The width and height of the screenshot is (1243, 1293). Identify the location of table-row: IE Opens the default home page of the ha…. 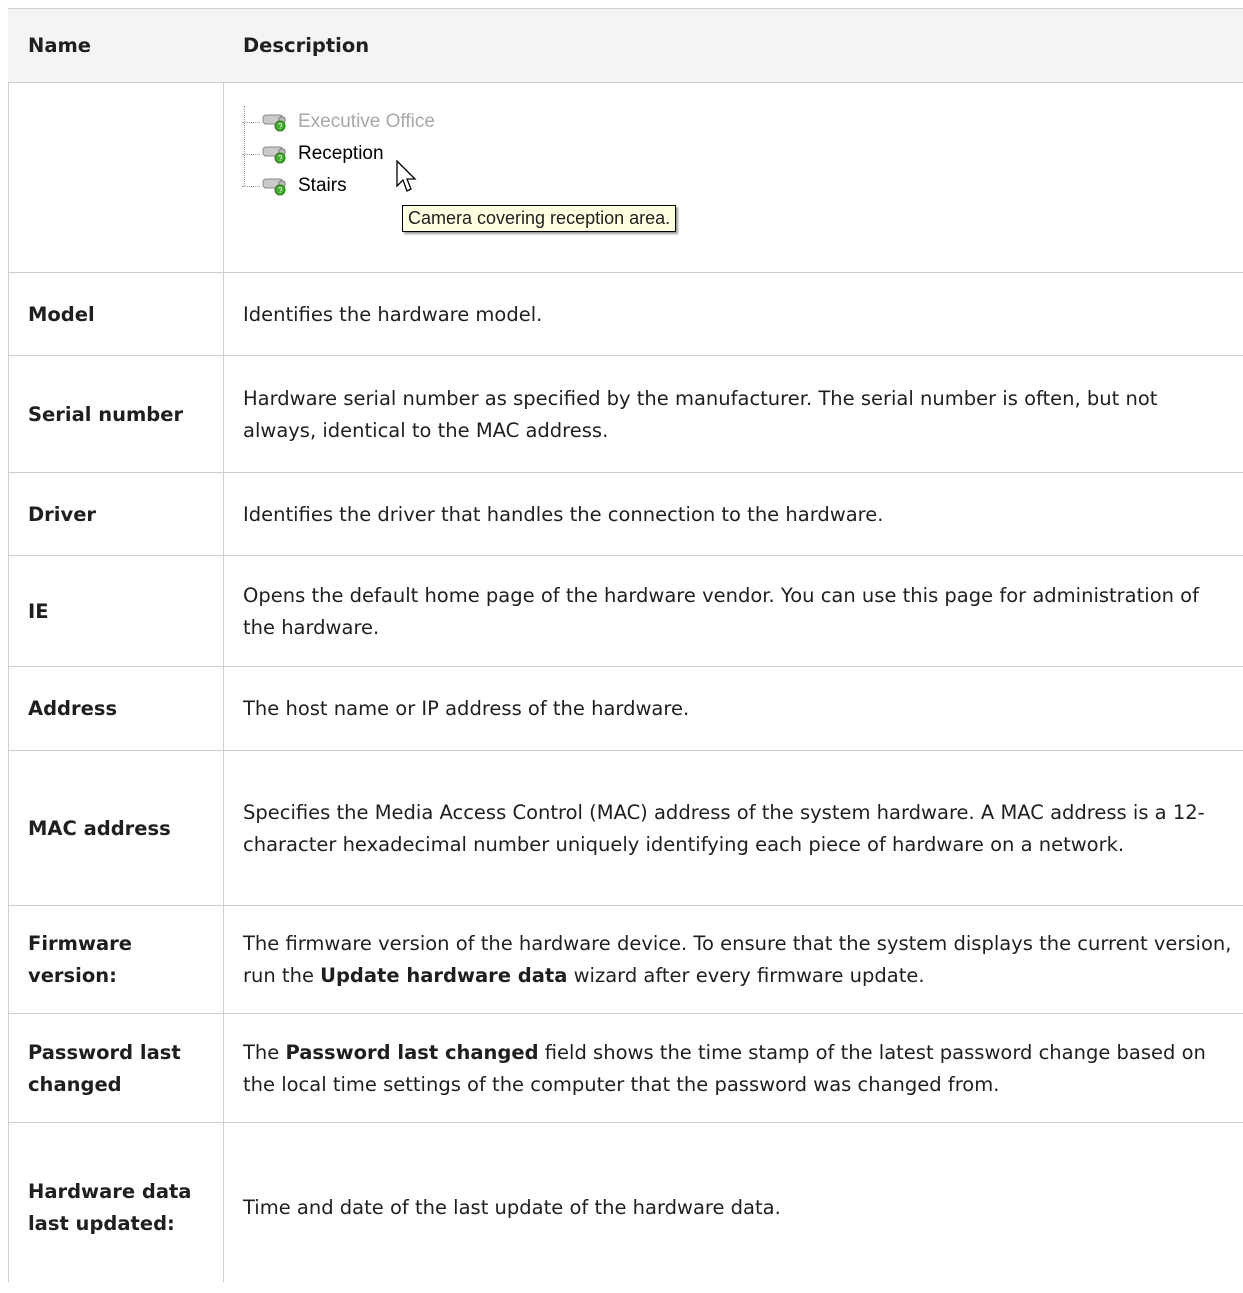
(625, 611).